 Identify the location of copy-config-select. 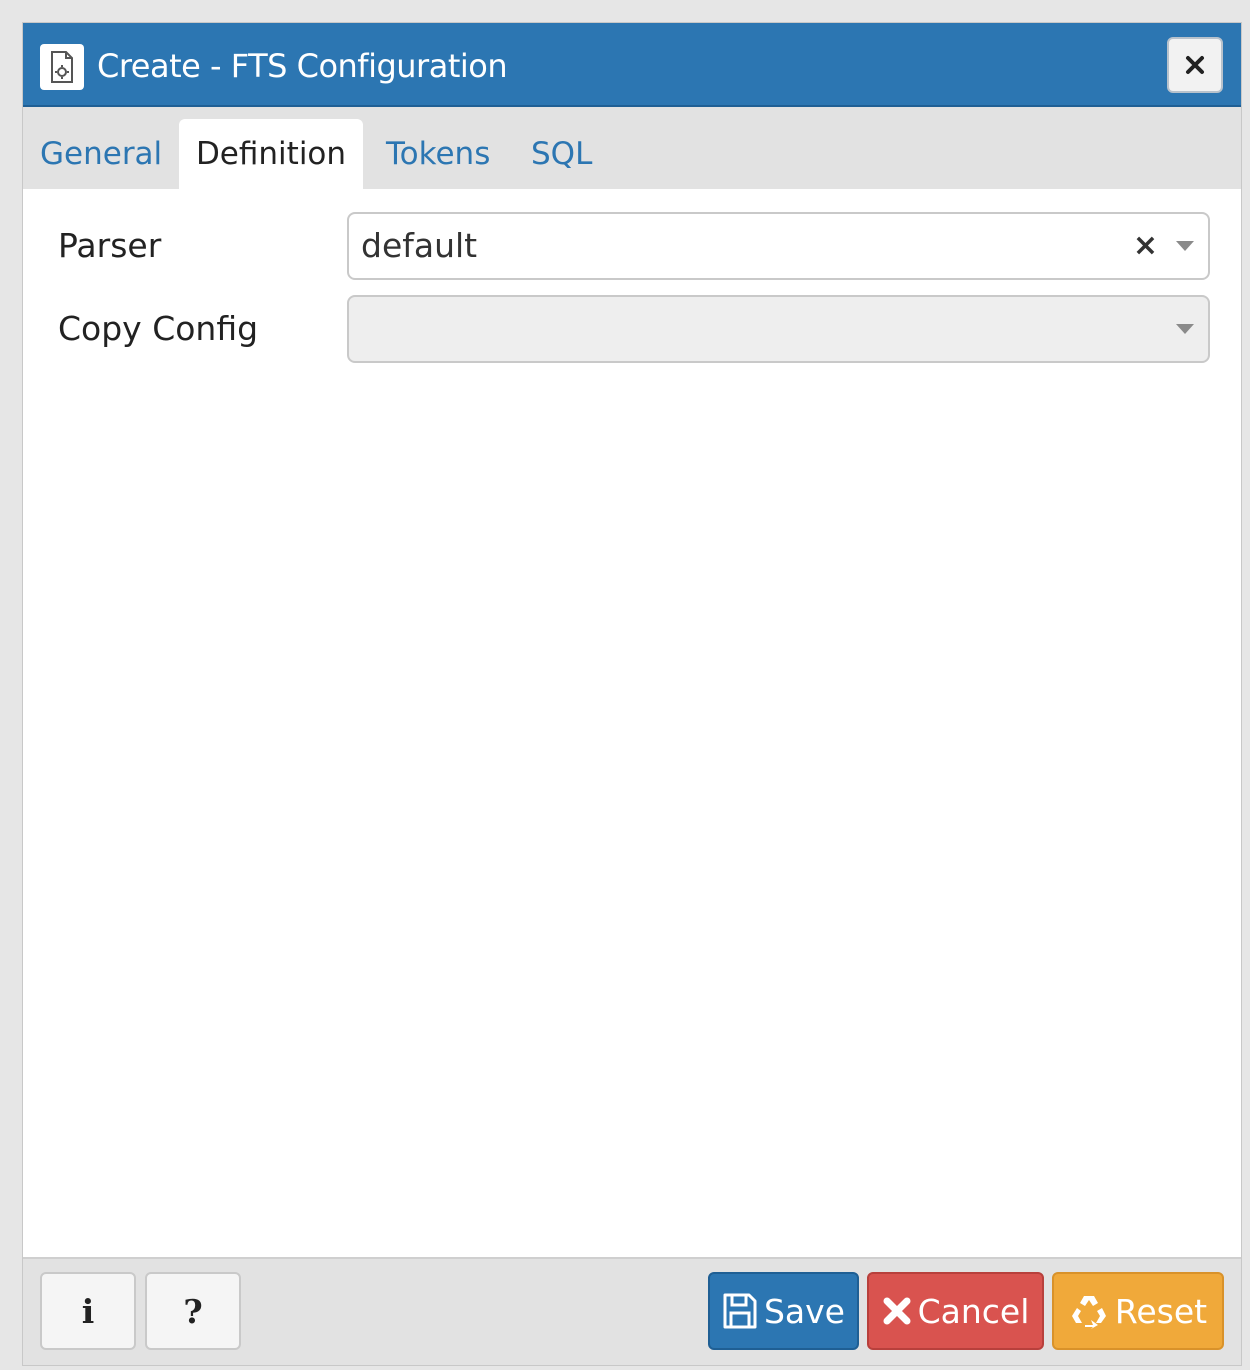
(778, 329).